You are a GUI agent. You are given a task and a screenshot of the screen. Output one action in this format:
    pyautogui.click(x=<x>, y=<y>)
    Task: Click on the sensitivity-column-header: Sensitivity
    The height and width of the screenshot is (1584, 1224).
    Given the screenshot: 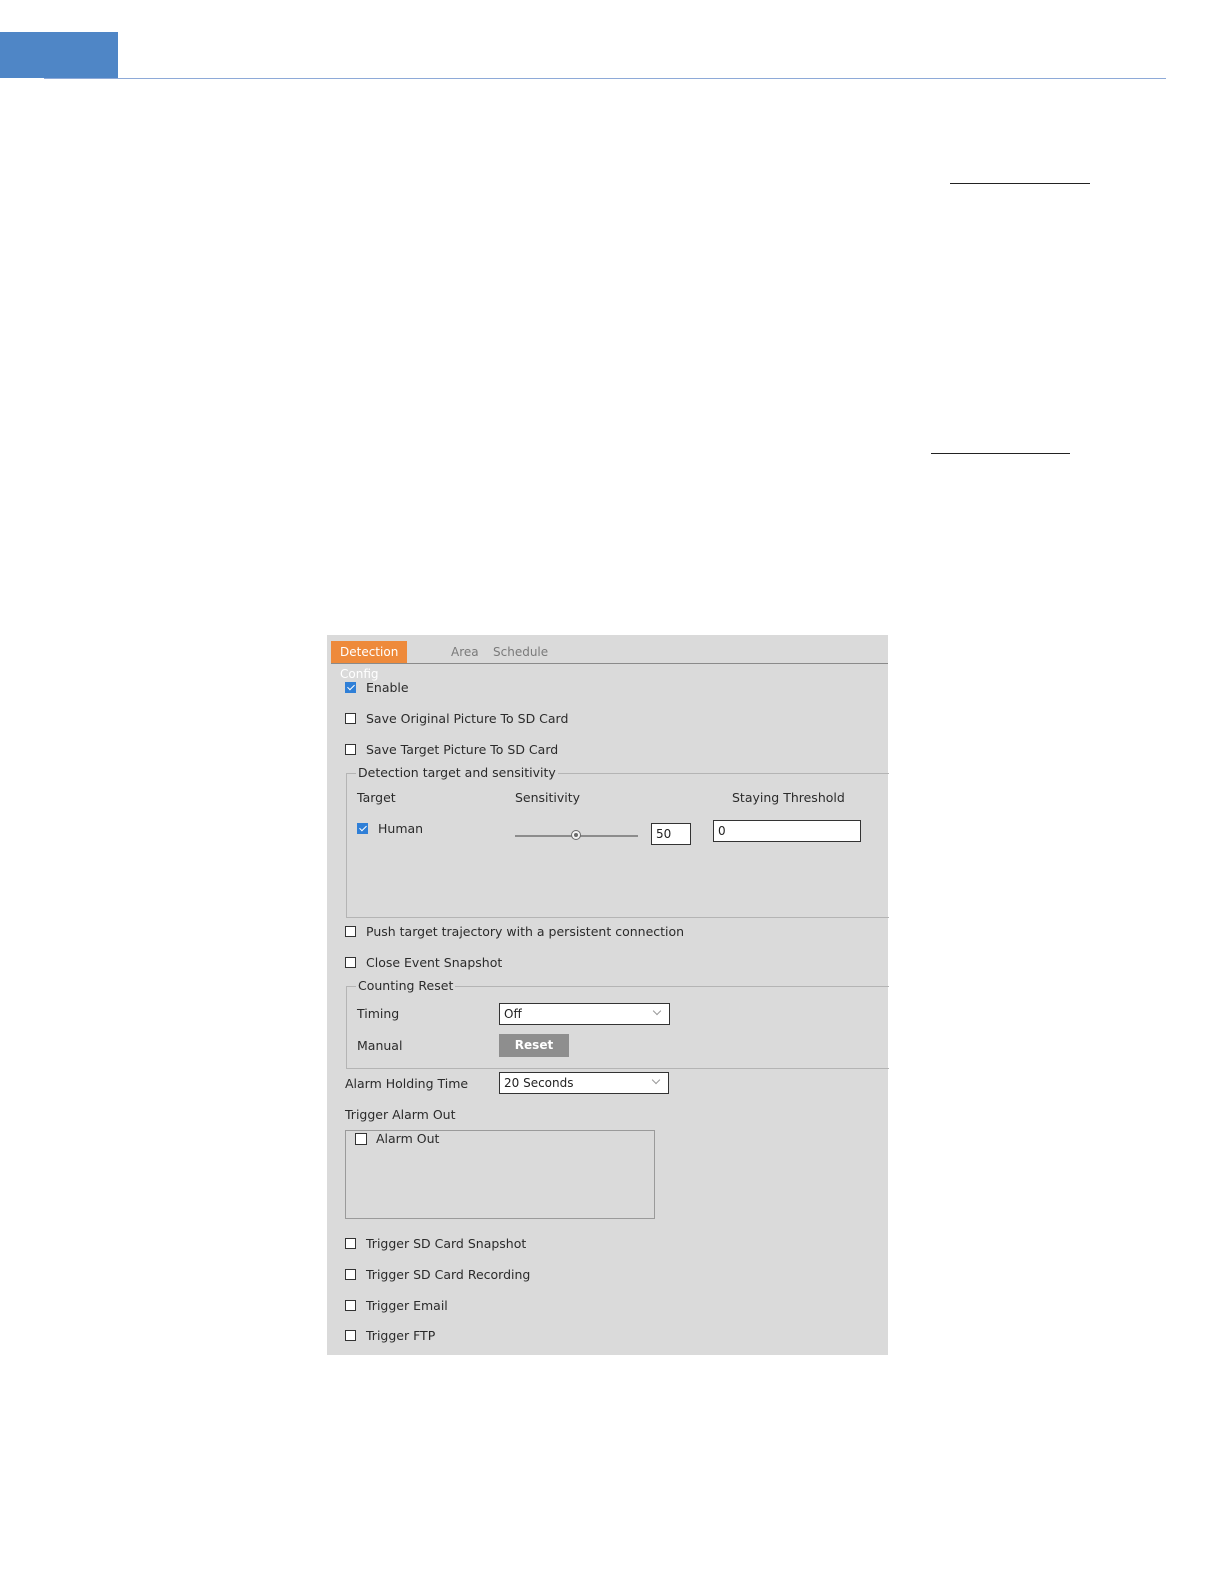 What is the action you would take?
    pyautogui.click(x=548, y=797)
    